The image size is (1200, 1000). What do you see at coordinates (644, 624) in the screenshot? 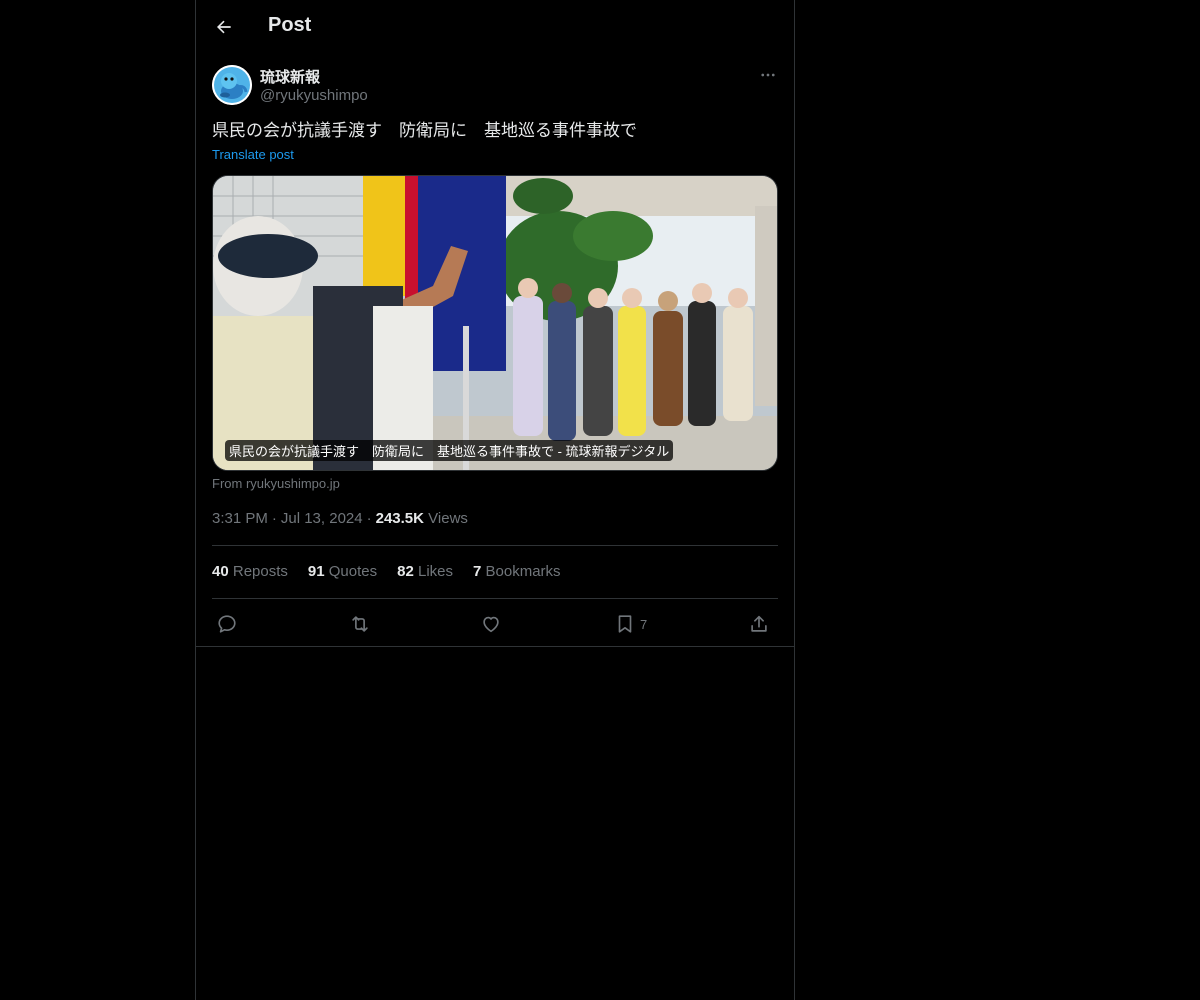
I see `bookmark-count: 7` at bounding box center [644, 624].